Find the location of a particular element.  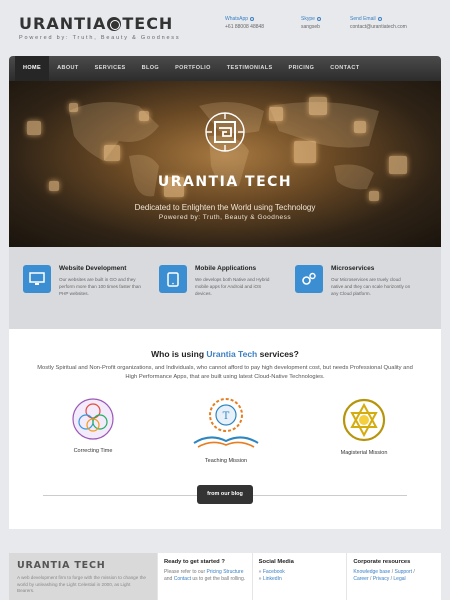

linkedin-link: LinkedIn is located at coordinates (272, 579).